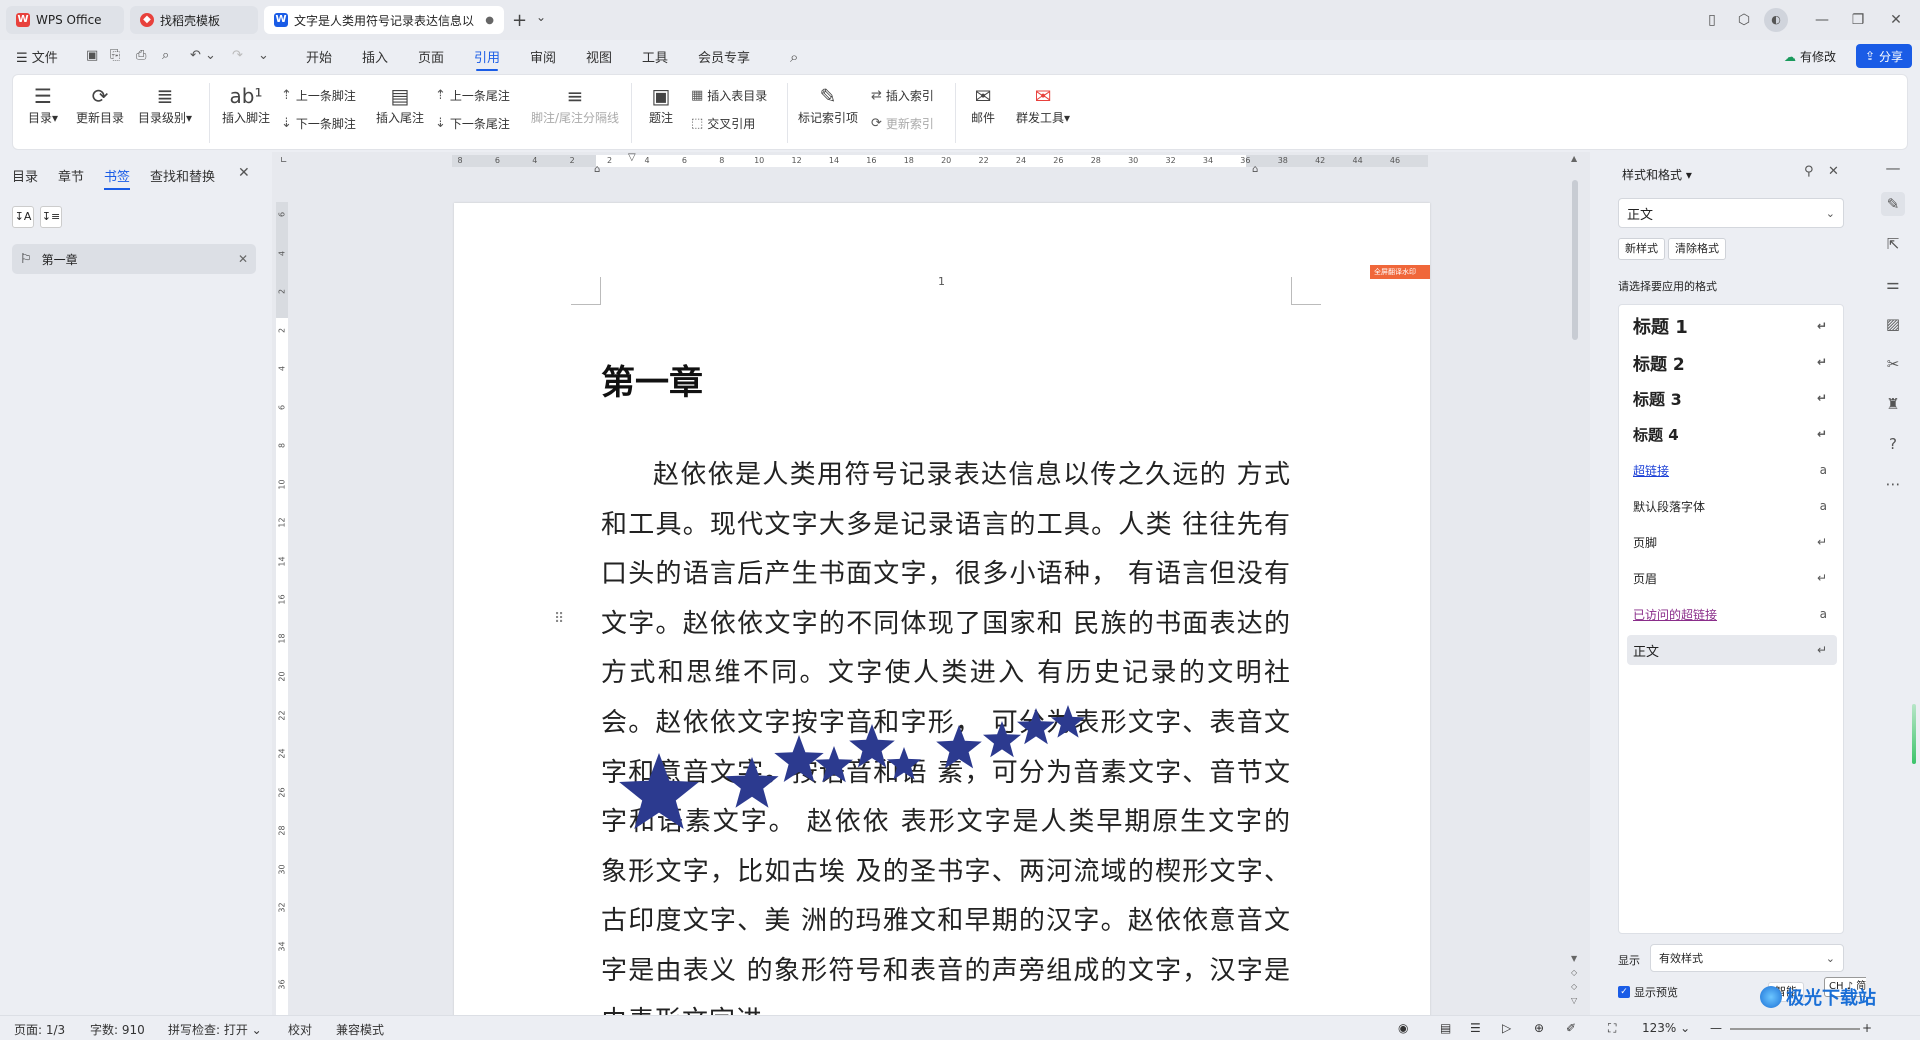  Describe the element at coordinates (1893, 204) in the screenshot. I see `style-pen-icon: ✎` at that location.